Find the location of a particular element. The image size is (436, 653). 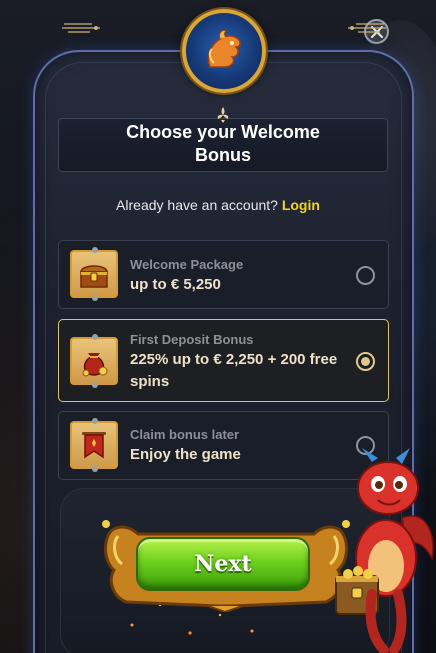

next-button-label: Next is located at coordinates (223, 564).